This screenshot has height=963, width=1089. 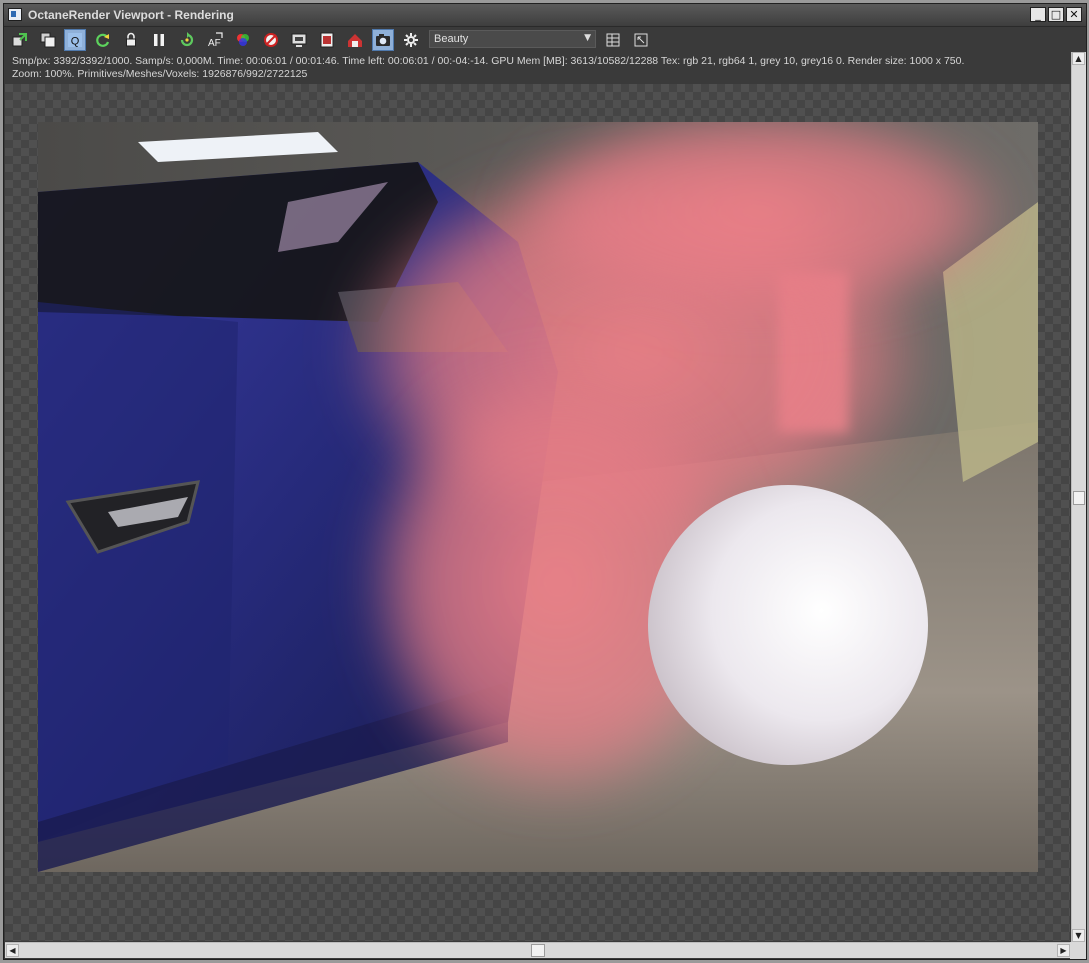 I want to click on window-title: OctaneRender Viewport - Rendering, so click(x=131, y=15).